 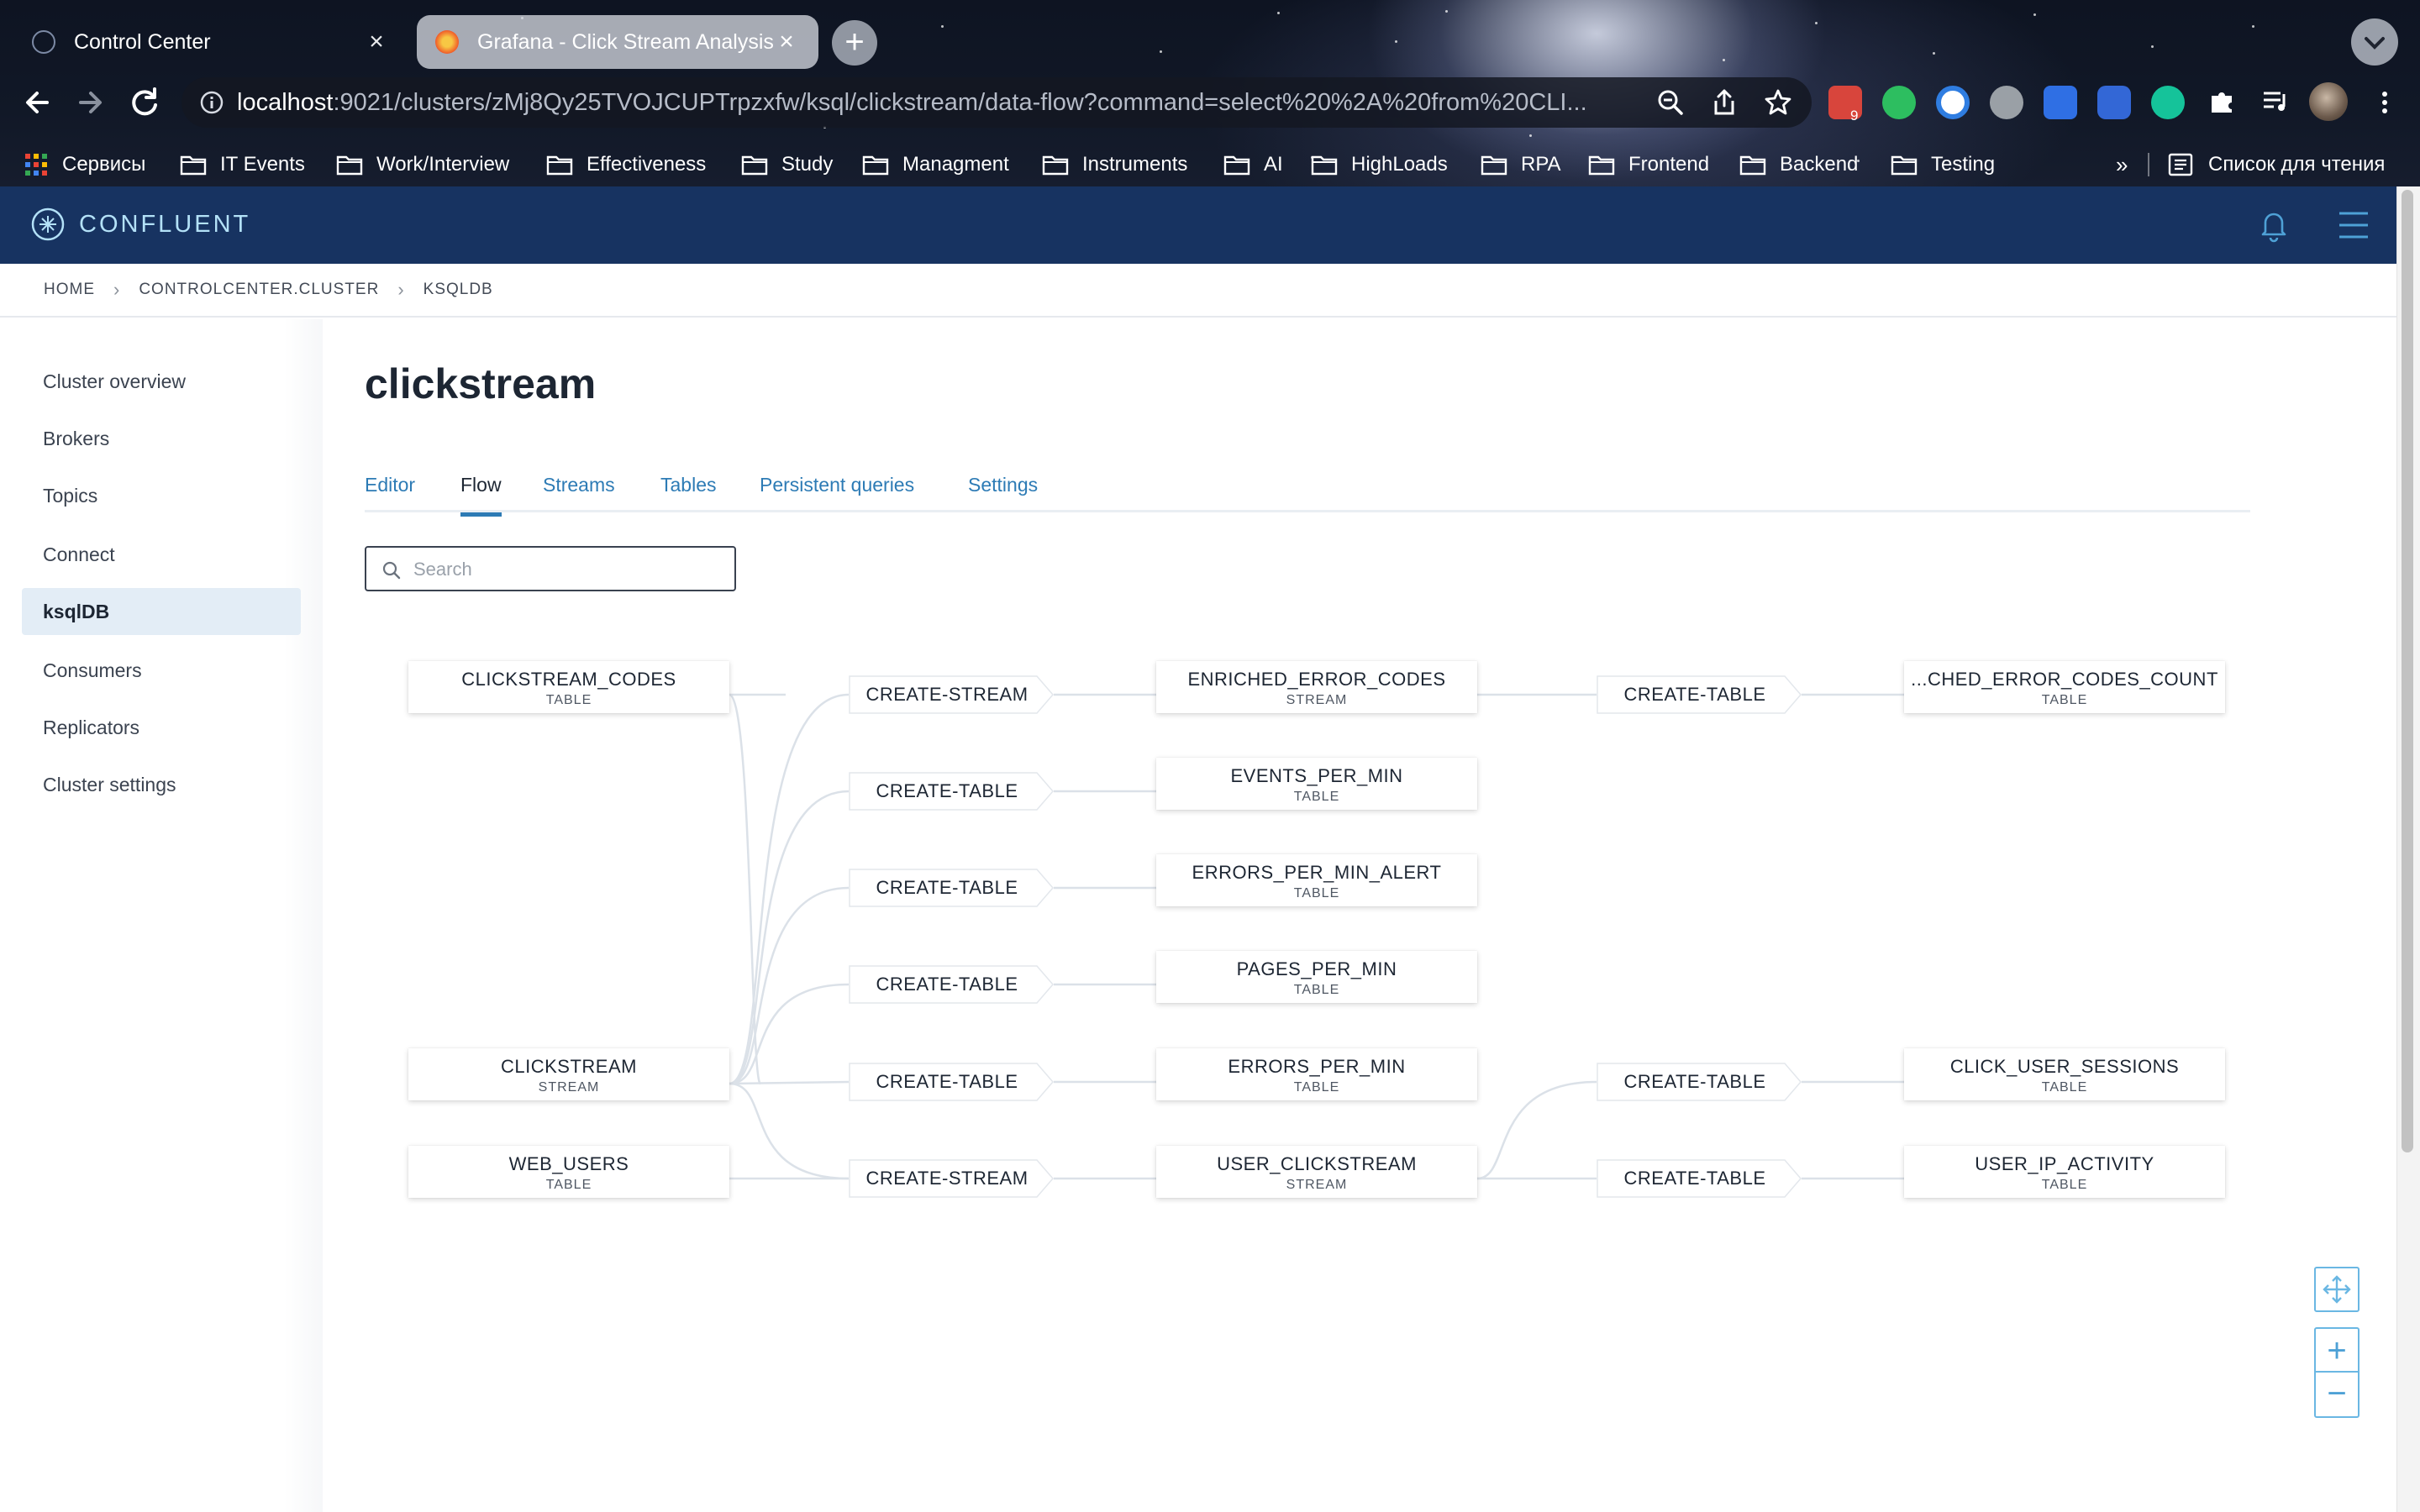 What do you see at coordinates (569, 1087) in the screenshot?
I see `node-type: STREAM` at bounding box center [569, 1087].